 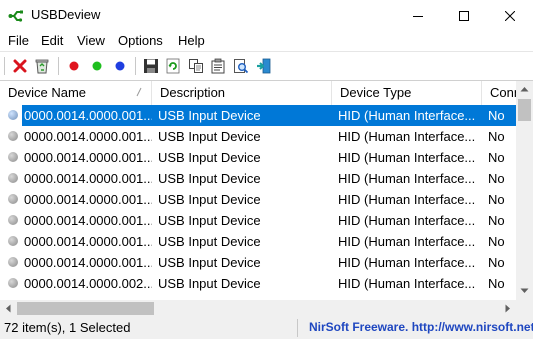 What do you see at coordinates (524, 190) in the screenshot?
I see `vertical-scrollbar` at bounding box center [524, 190].